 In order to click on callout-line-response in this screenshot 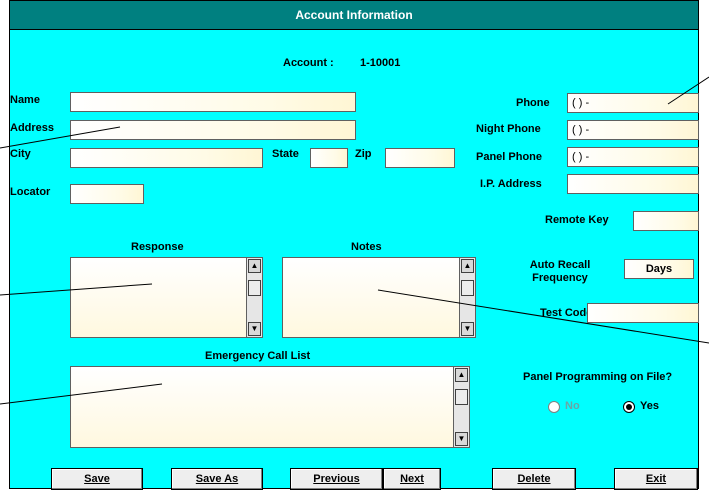, I will do `click(76, 289)`.